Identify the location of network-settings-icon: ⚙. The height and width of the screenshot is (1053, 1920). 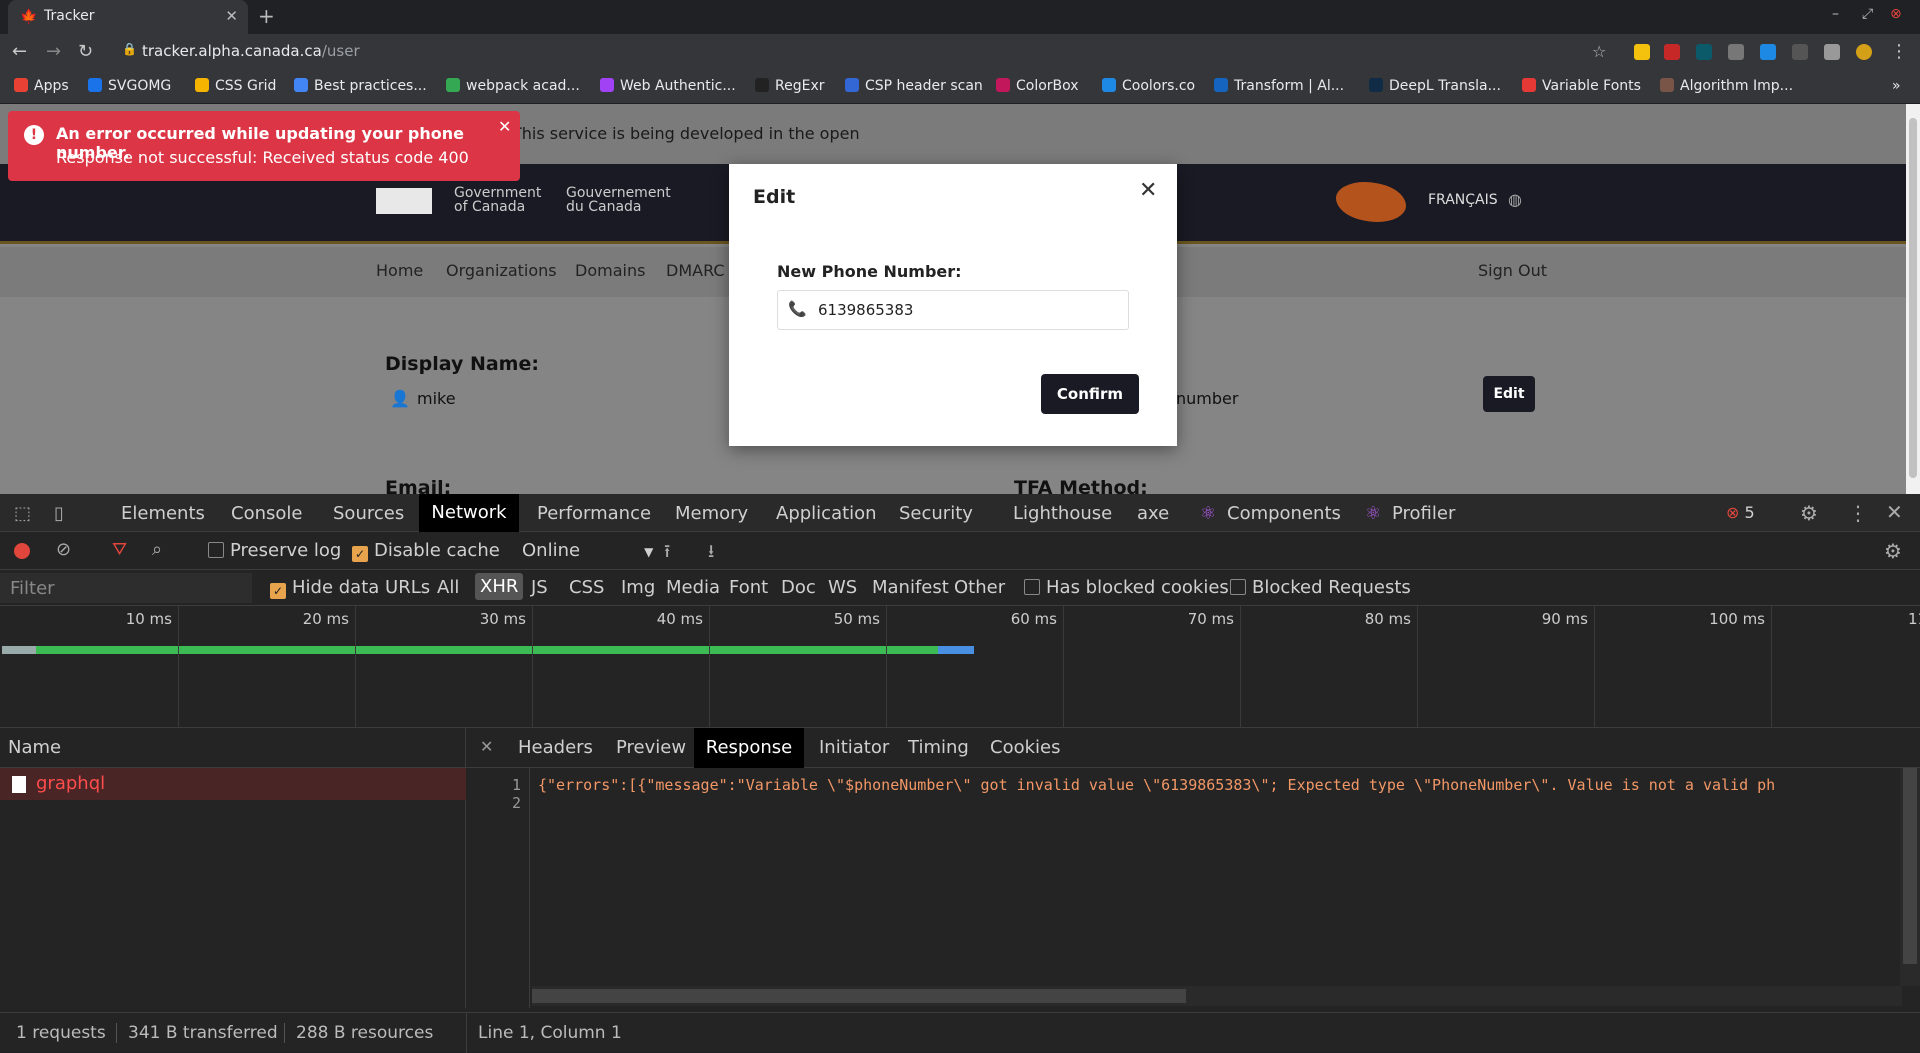
(1893, 551).